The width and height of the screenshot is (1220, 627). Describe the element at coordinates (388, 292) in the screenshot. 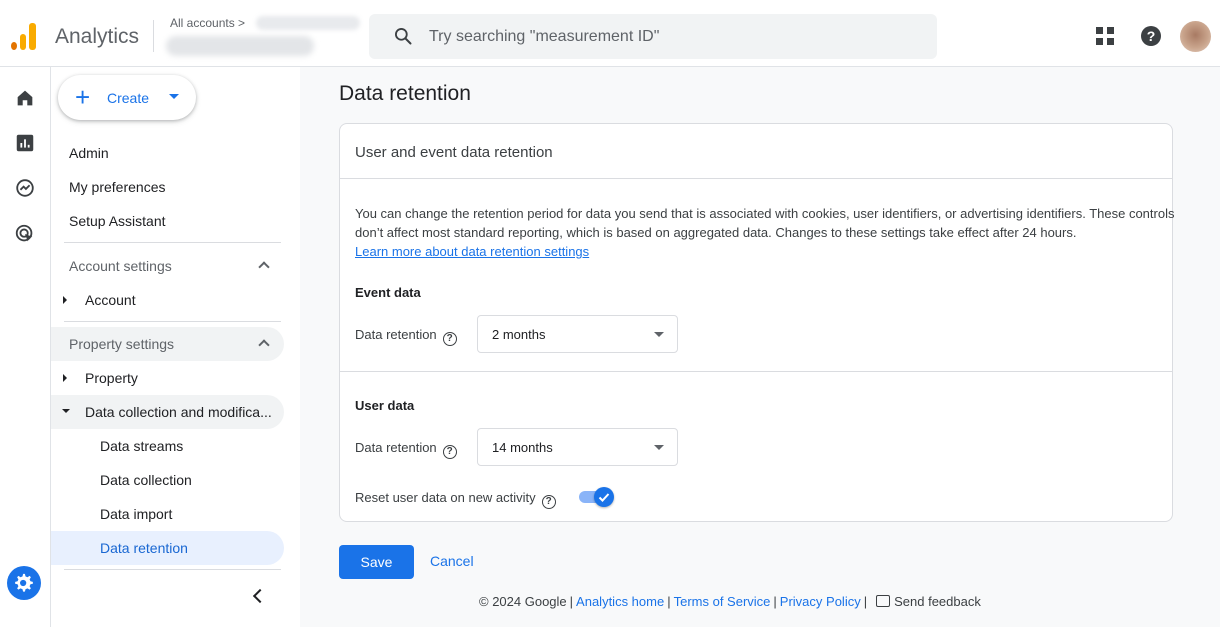

I see `event-data-heading: Event data` at that location.